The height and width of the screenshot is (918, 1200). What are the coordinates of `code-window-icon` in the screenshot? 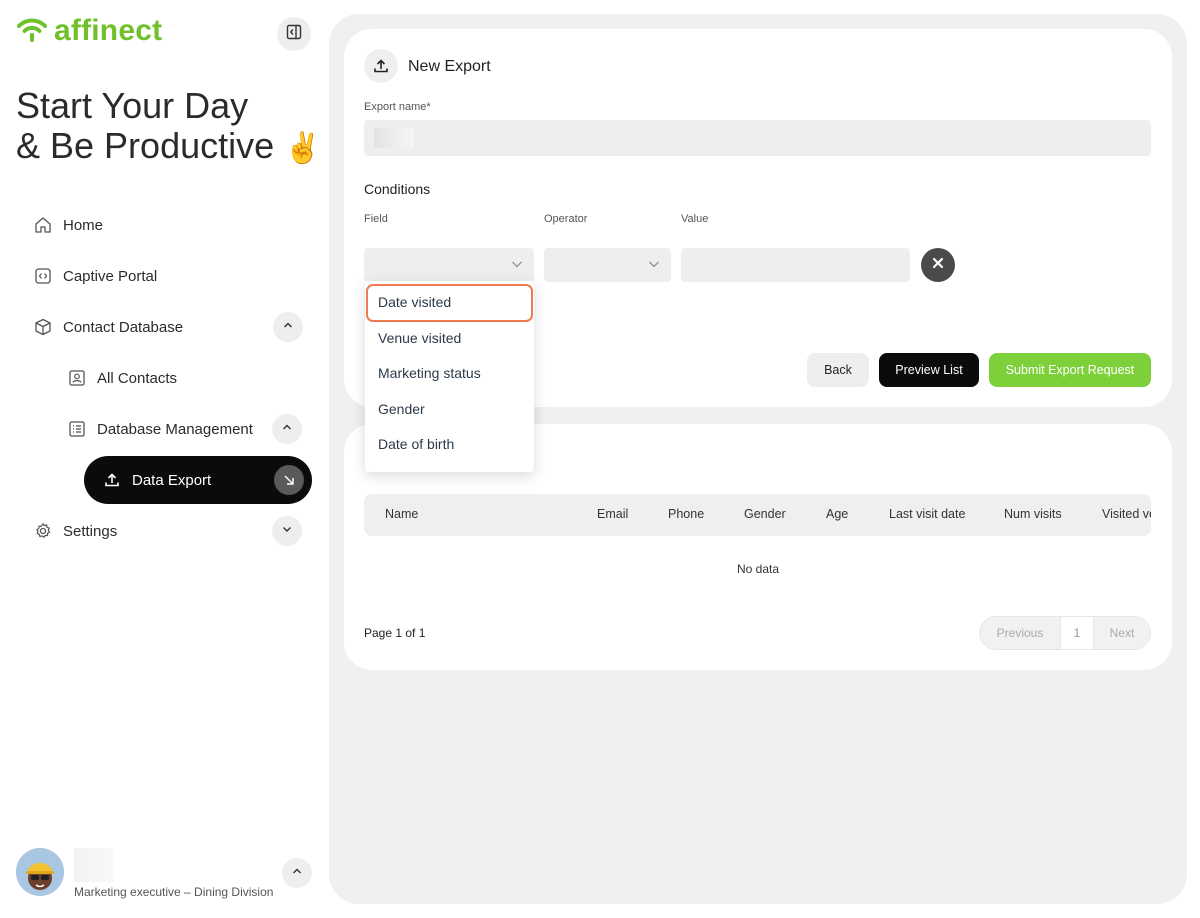 It's located at (43, 276).